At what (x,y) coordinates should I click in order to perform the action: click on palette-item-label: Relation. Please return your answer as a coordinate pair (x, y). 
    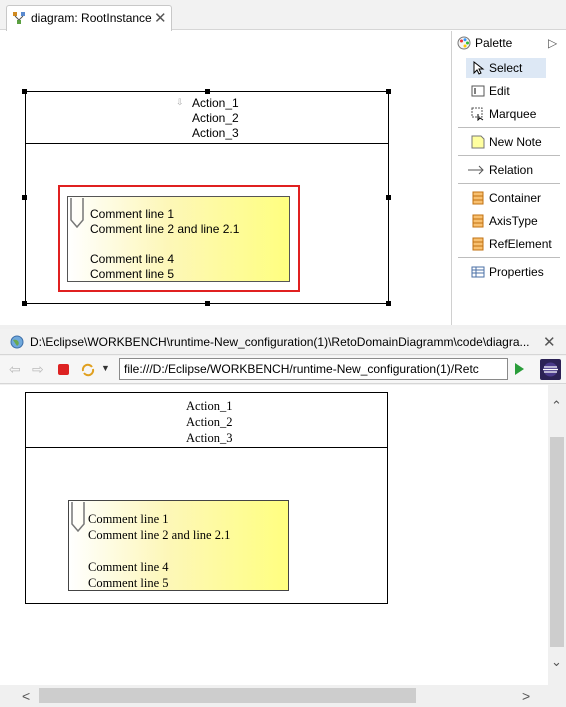
    Looking at the image, I should click on (511, 170).